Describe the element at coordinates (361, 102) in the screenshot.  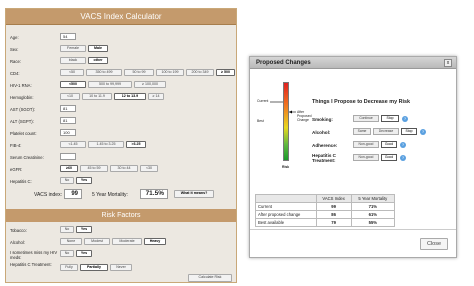
I see `proposal-heading: Things I Propose to Decrease my Risk` at that location.